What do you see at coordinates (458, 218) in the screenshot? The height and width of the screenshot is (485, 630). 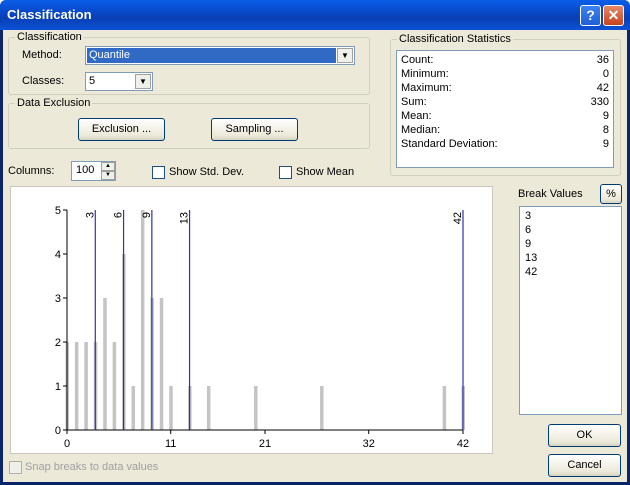 I see `break-line-label: 42` at bounding box center [458, 218].